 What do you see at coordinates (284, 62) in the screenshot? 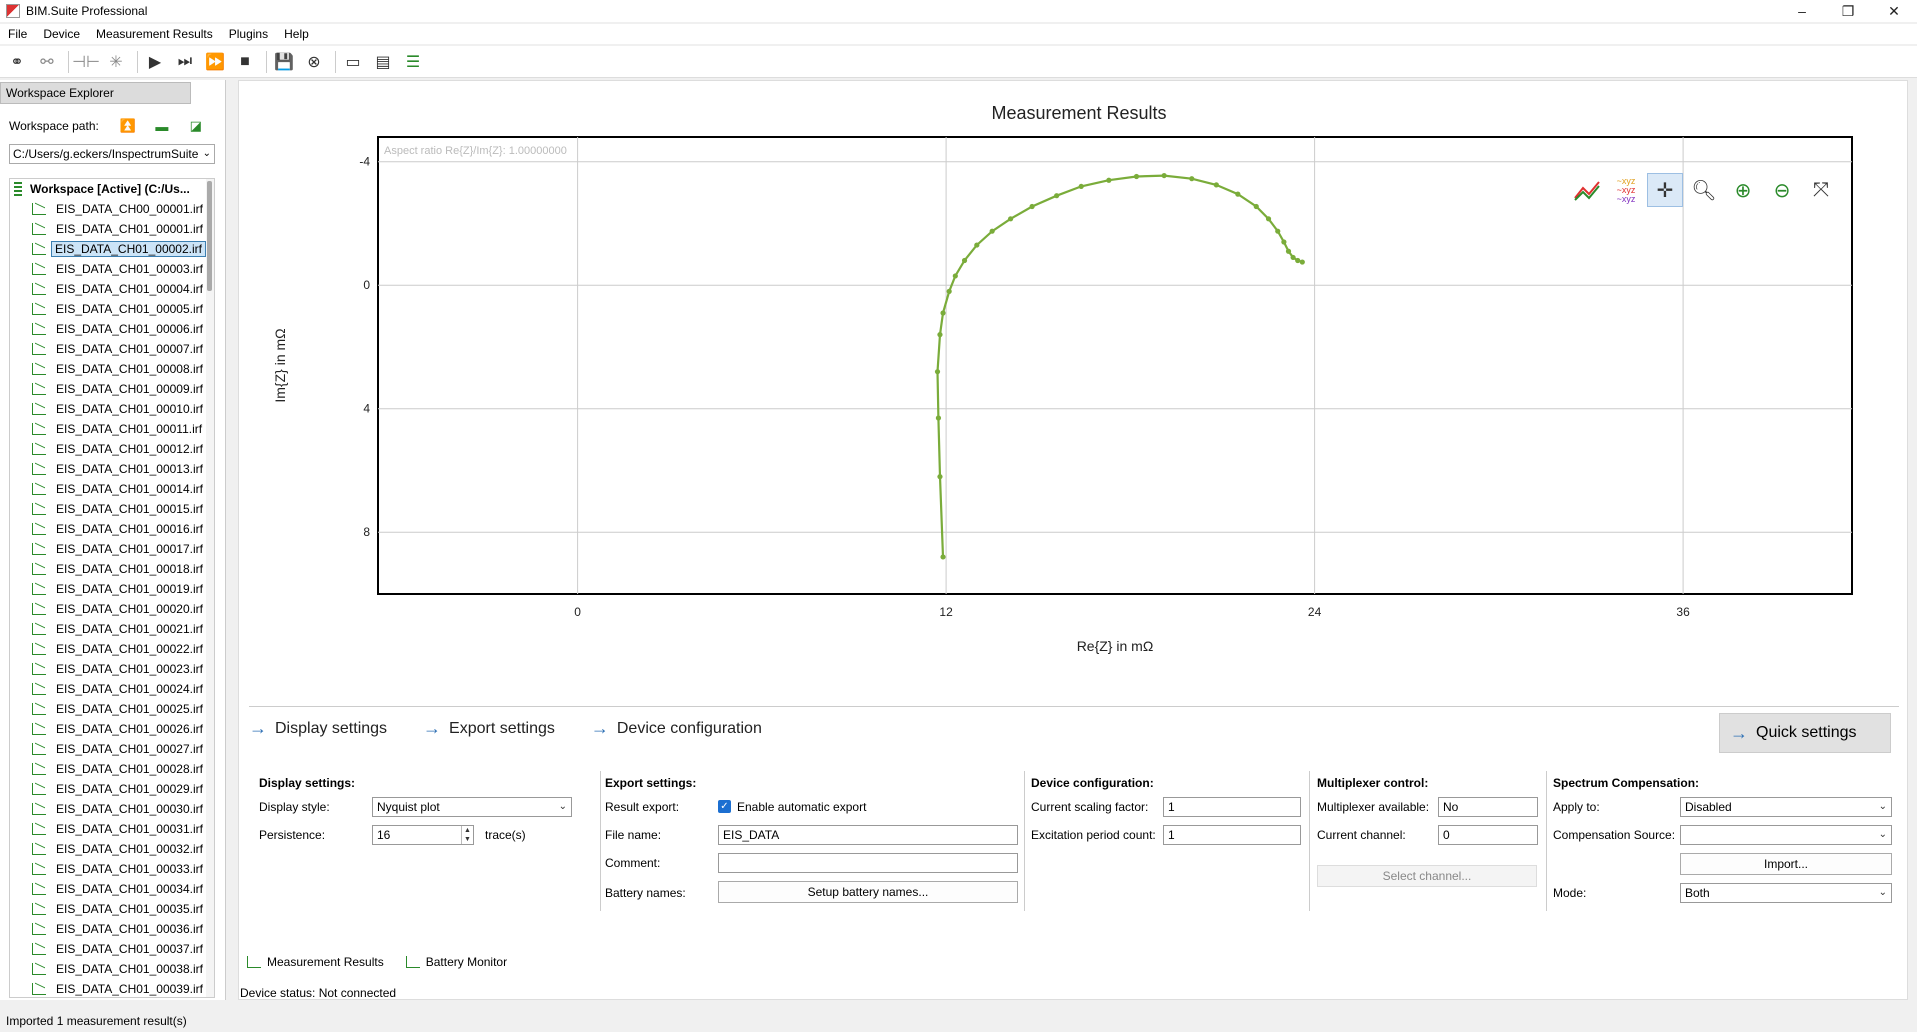
I see `save-icon: 💾` at bounding box center [284, 62].